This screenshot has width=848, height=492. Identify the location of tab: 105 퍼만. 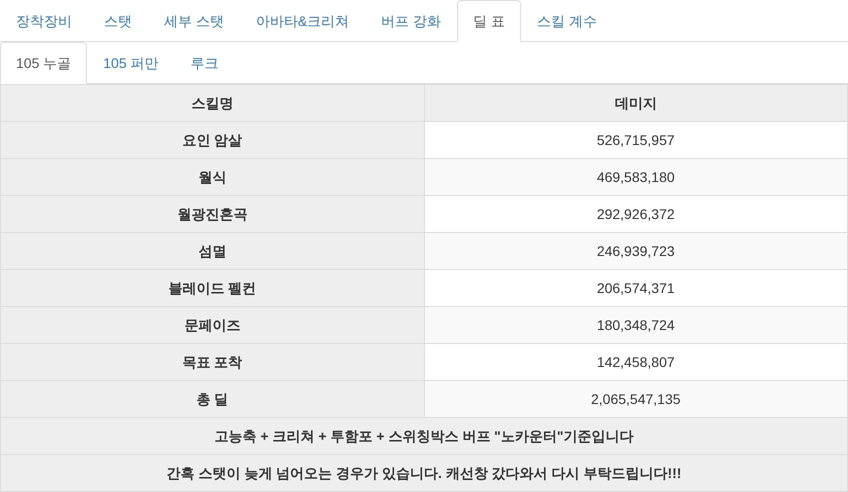
(130, 63).